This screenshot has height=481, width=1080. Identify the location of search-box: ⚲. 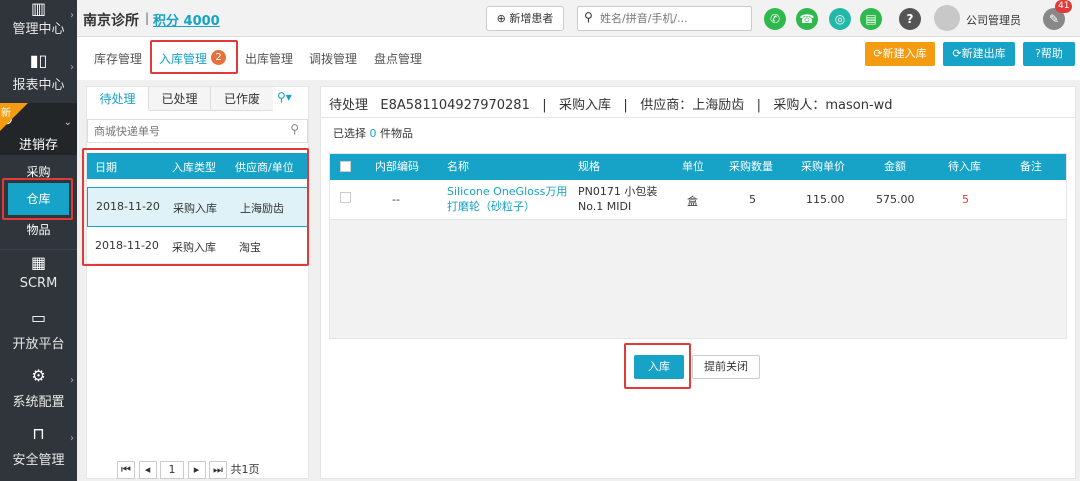
(664, 18).